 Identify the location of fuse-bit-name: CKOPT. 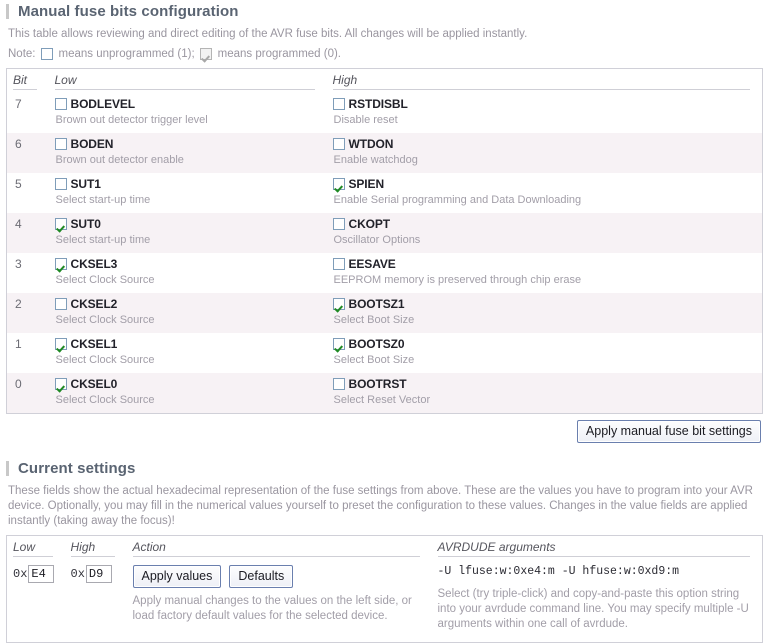
(369, 224).